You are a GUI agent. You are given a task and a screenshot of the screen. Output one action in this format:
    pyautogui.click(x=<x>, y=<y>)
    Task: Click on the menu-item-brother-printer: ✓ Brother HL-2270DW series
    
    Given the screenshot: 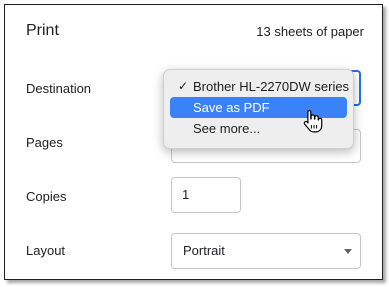 What is the action you would take?
    pyautogui.click(x=260, y=86)
    